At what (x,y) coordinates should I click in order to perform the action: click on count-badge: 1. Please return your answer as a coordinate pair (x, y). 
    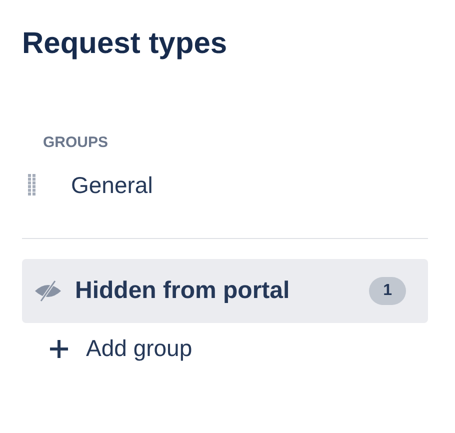
    Looking at the image, I should click on (387, 291).